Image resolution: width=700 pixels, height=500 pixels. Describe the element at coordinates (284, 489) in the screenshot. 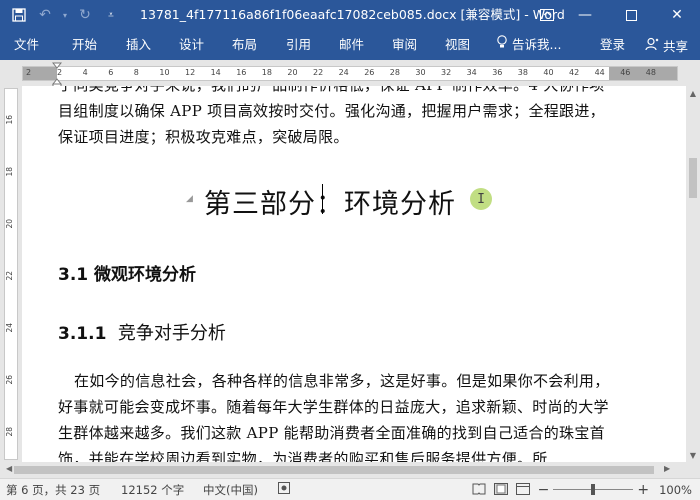

I see `macro-record-icon` at that location.